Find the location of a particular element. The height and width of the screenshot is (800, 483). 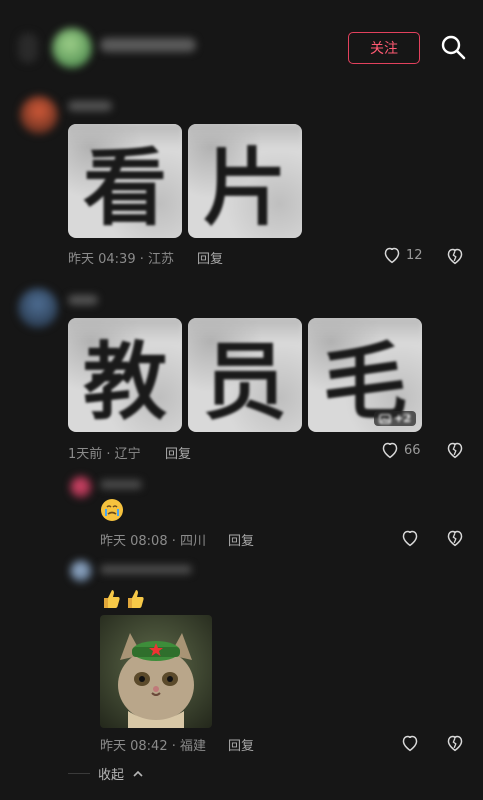

more-images-badge: +2 is located at coordinates (395, 418).